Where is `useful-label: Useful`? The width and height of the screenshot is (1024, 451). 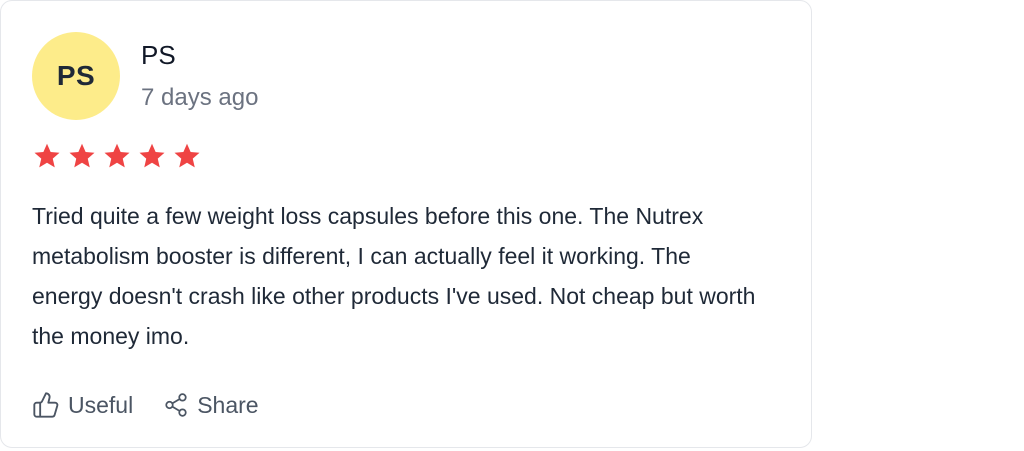 useful-label: Useful is located at coordinates (101, 405).